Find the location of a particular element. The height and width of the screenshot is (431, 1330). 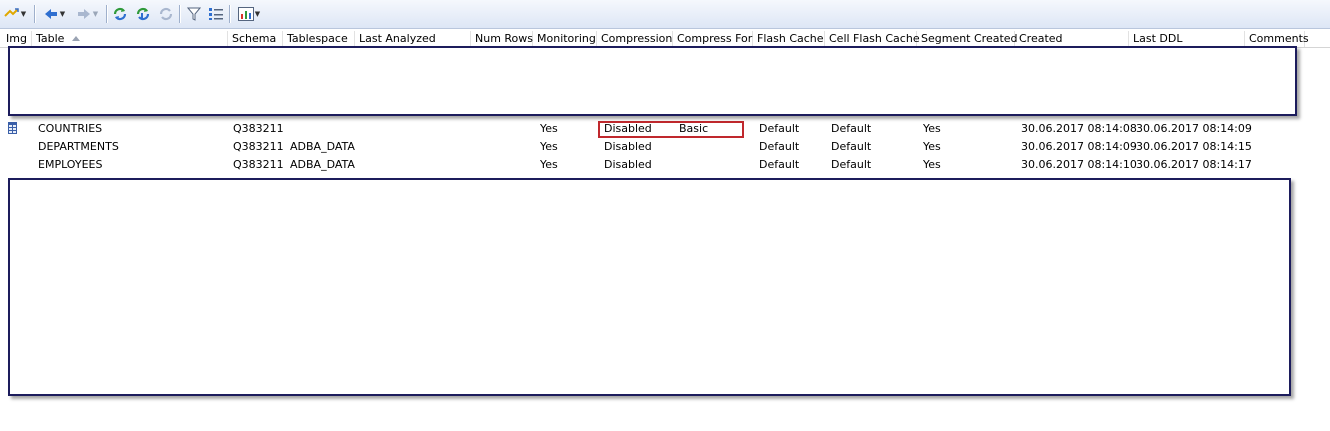

cell-created: 30.06.2017 08:14:09 is located at coordinates (1079, 146).